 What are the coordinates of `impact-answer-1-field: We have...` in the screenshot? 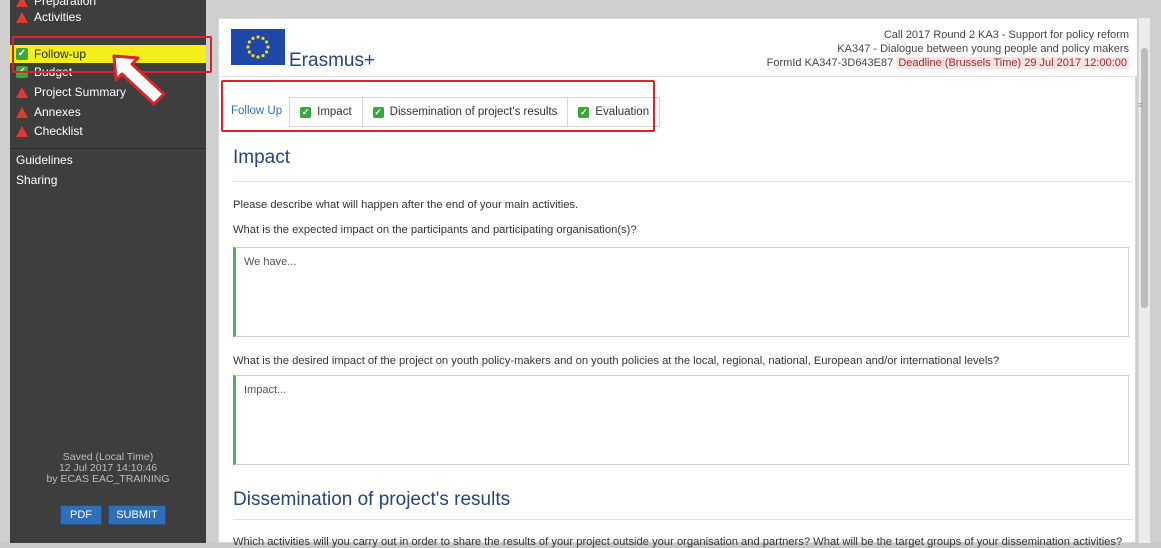 It's located at (681, 292).